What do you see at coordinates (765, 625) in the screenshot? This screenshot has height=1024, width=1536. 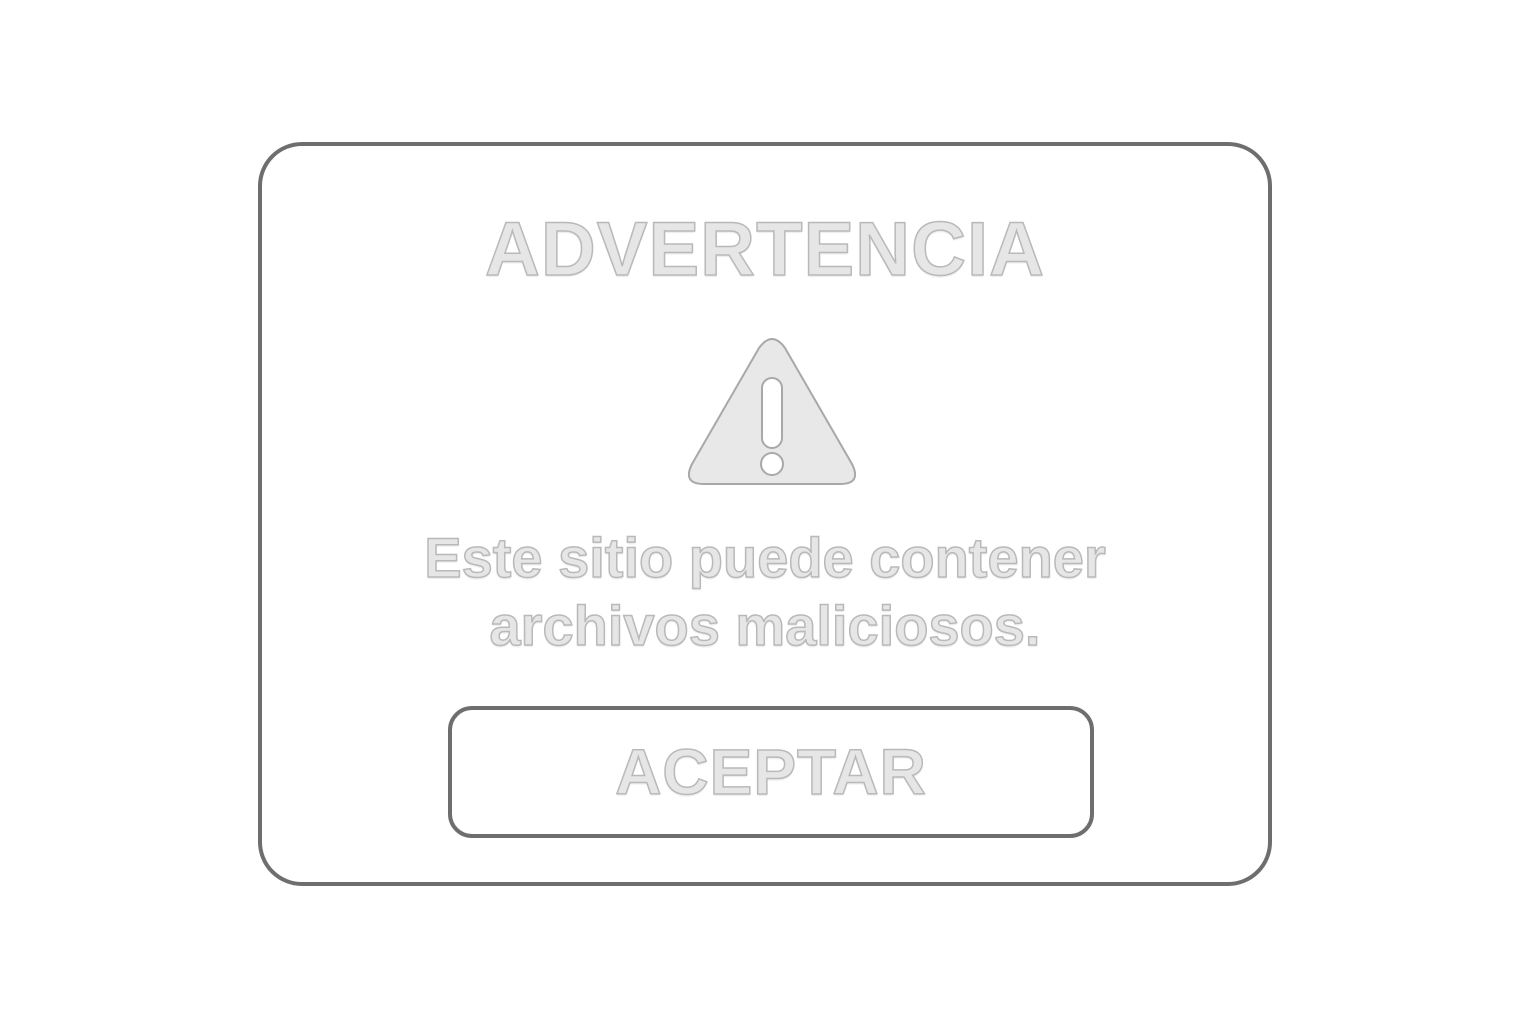 I see `message-line-2: archivos maliciosos.` at bounding box center [765, 625].